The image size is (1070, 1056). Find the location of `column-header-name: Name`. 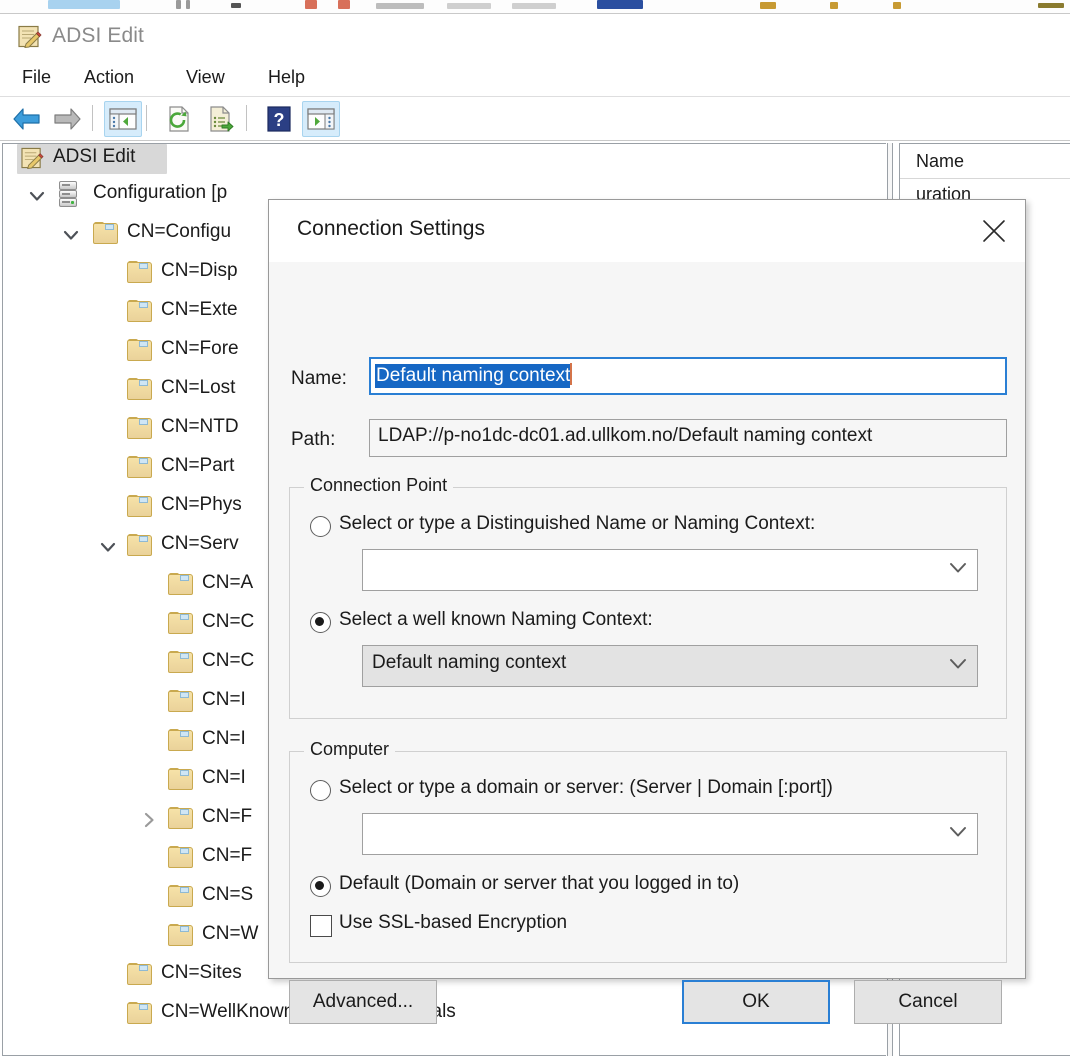

column-header-name: Name is located at coordinates (985, 161).